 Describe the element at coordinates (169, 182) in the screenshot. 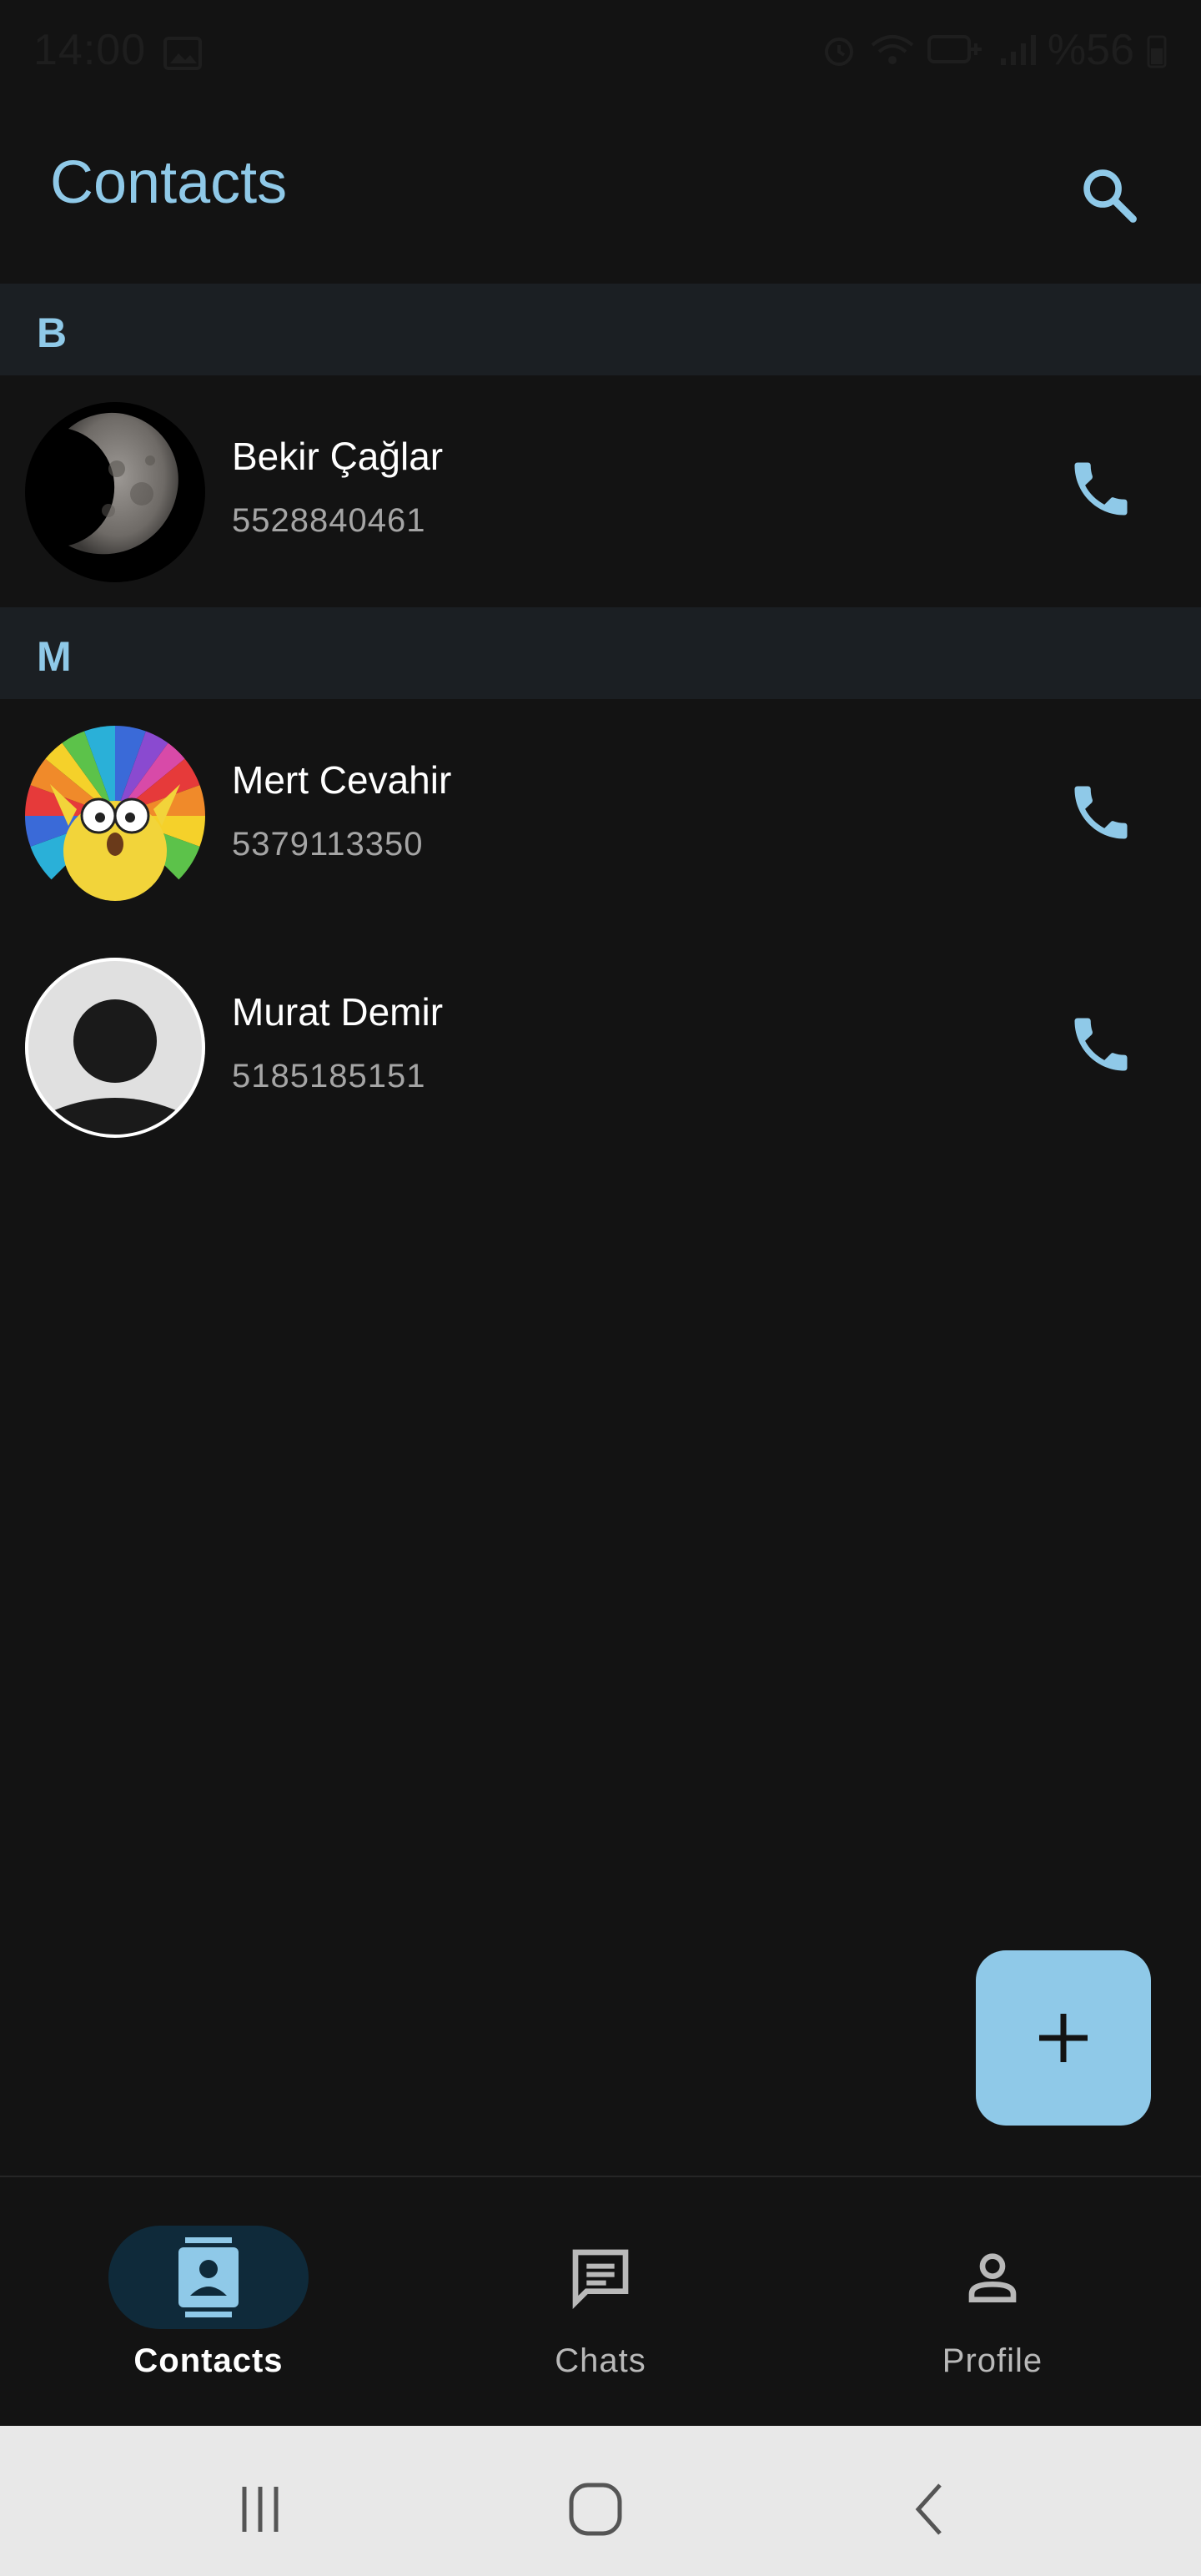

I see `page-title: Contacts` at that location.